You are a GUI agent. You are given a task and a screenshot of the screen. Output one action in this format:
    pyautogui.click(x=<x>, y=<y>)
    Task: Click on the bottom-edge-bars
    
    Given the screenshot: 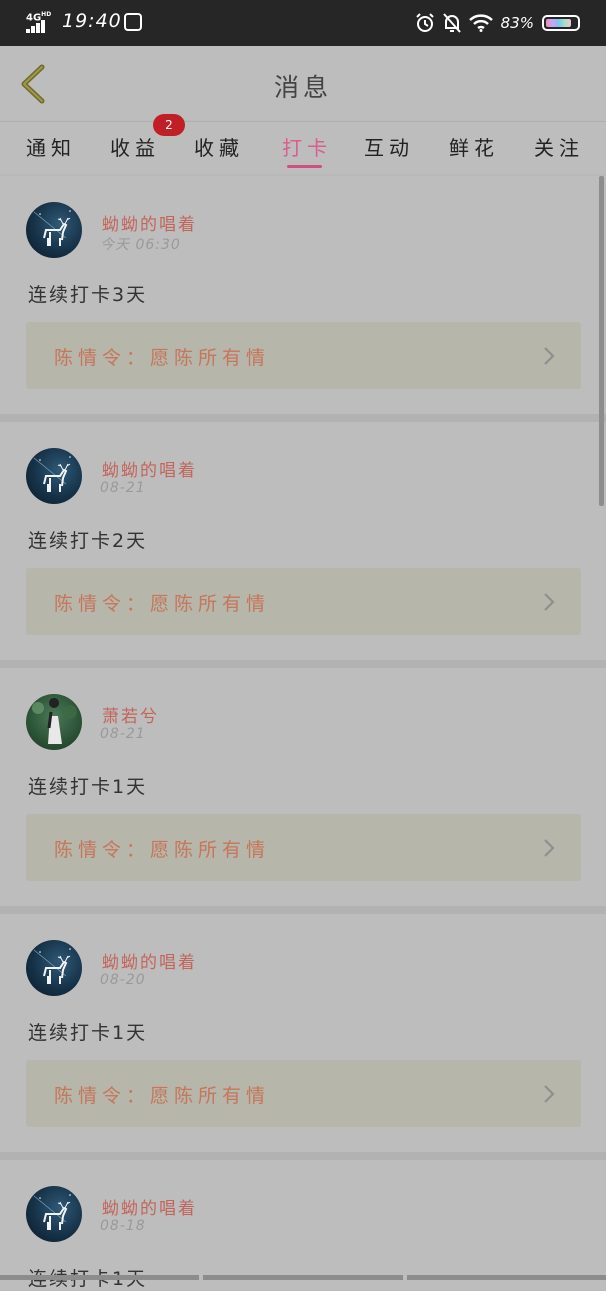 What is the action you would take?
    pyautogui.click(x=303, y=1277)
    